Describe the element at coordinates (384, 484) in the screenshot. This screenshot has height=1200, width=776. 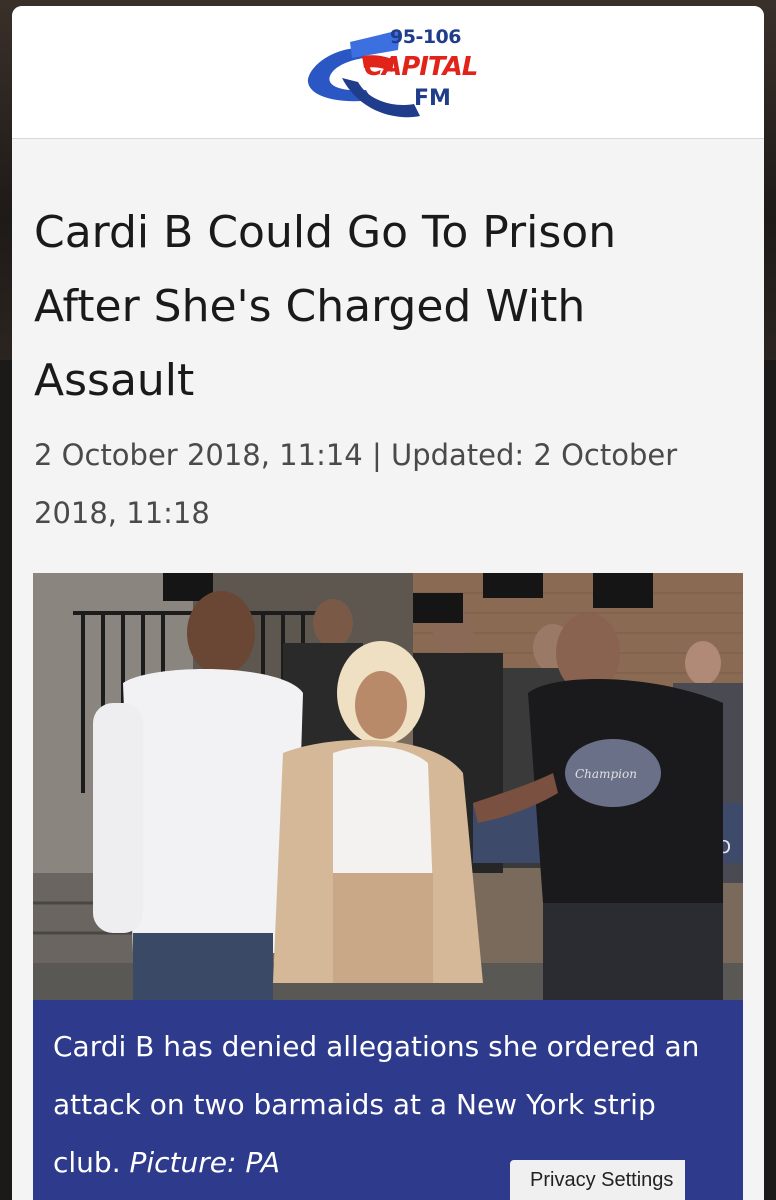
I see `article-meta: 2 October 2018, 11:14 | Updated` at that location.